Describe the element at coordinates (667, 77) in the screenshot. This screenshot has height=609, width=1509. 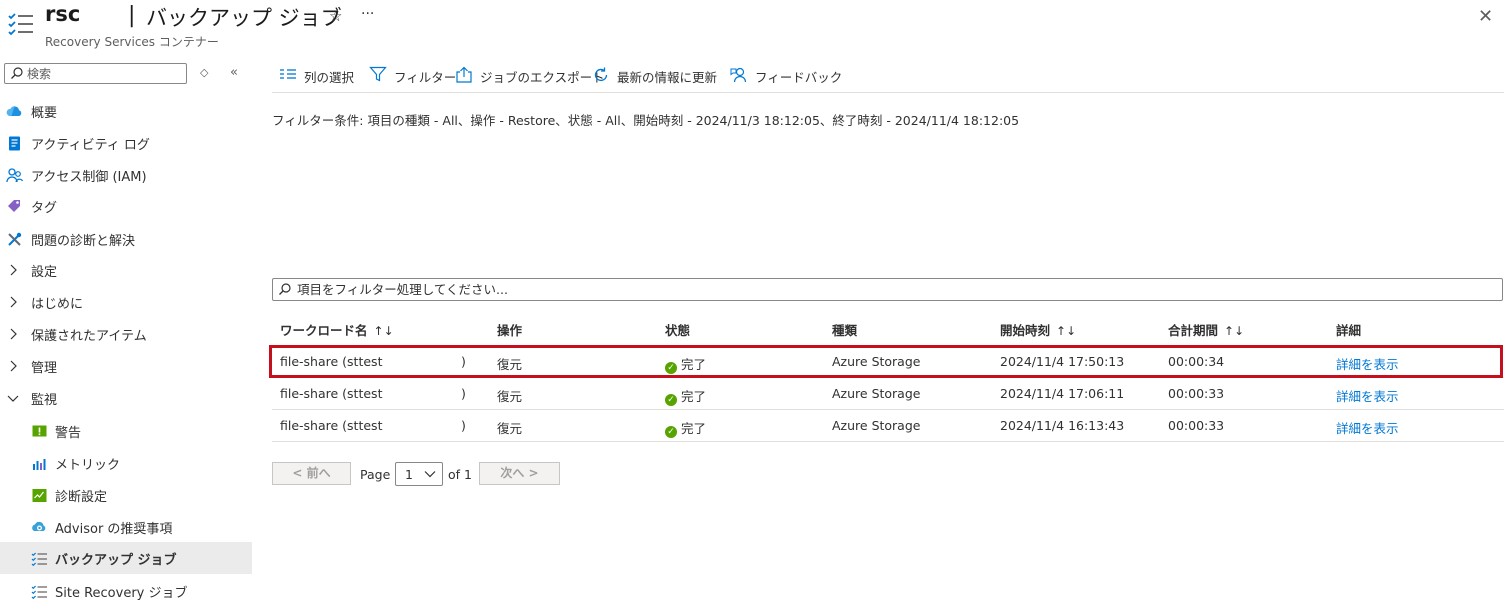
I see `refresh-label: 最新の情報に更新` at that location.